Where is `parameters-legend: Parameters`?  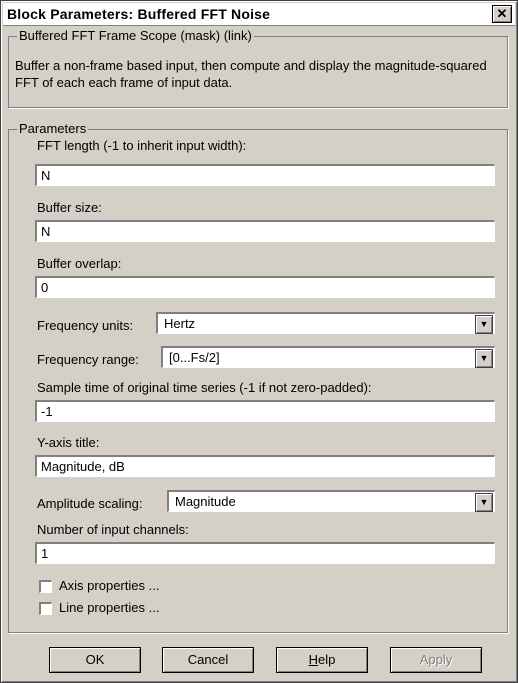
parameters-legend: Parameters is located at coordinates (53, 128).